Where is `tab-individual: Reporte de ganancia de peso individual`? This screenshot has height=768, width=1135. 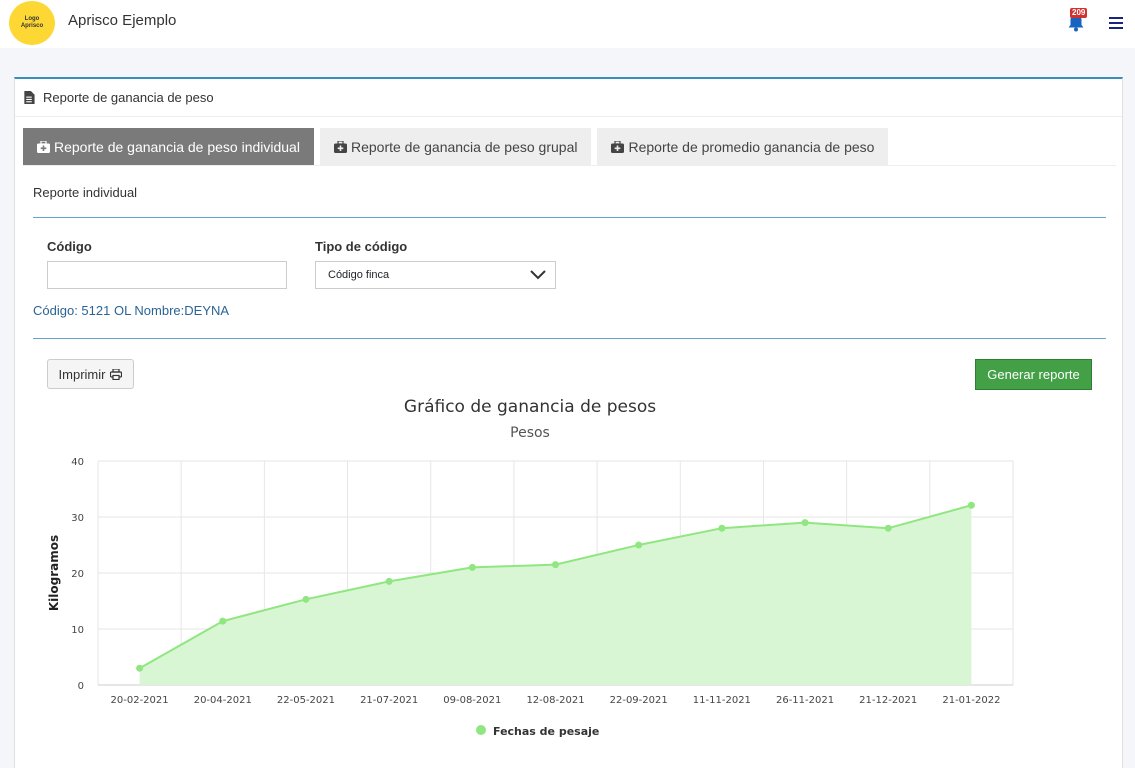 tab-individual: Reporte de ganancia de peso individual is located at coordinates (168, 147).